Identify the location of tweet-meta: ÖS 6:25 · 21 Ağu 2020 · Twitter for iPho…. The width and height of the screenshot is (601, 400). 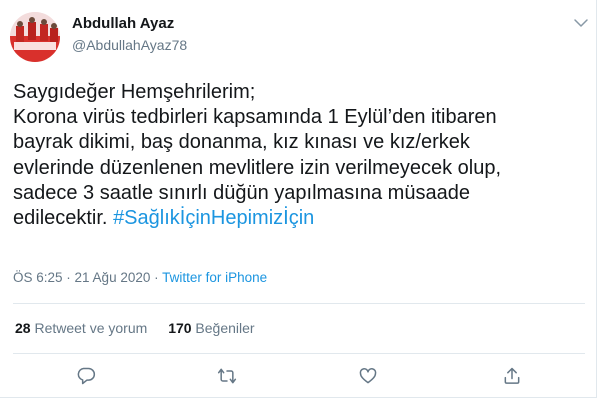
(140, 277).